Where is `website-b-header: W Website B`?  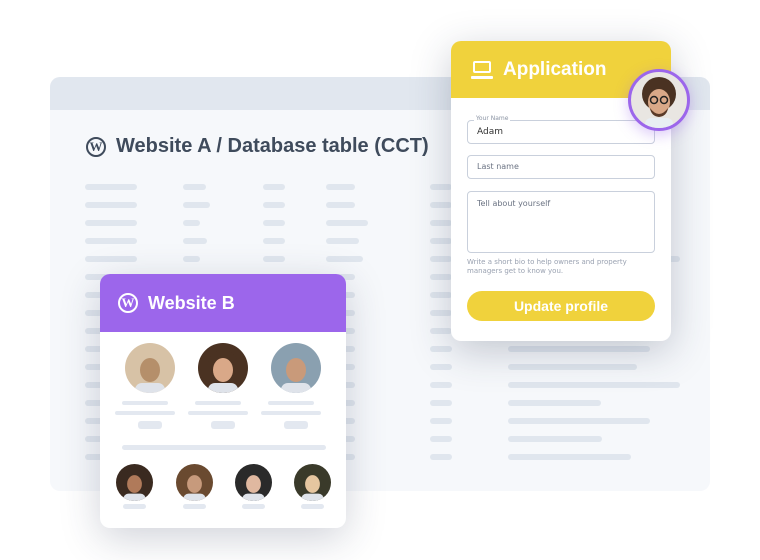 website-b-header: W Website B is located at coordinates (223, 303).